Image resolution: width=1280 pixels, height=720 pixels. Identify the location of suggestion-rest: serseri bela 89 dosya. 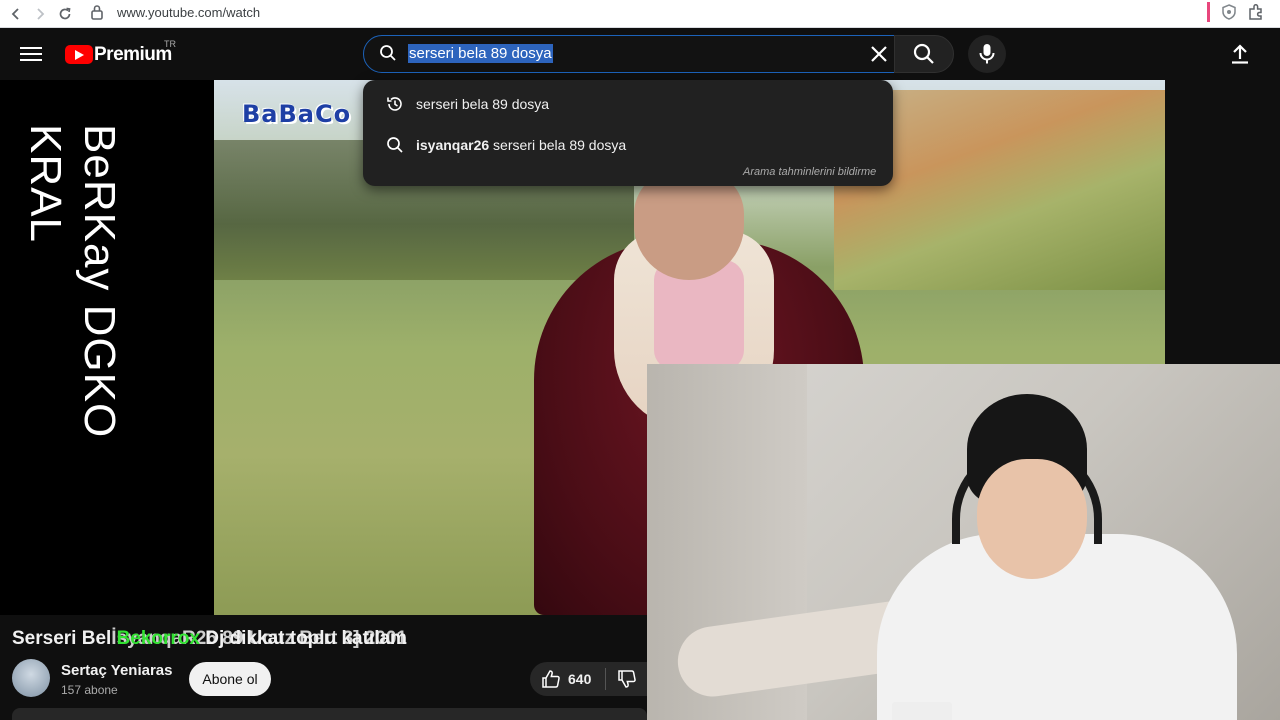
(558, 145).